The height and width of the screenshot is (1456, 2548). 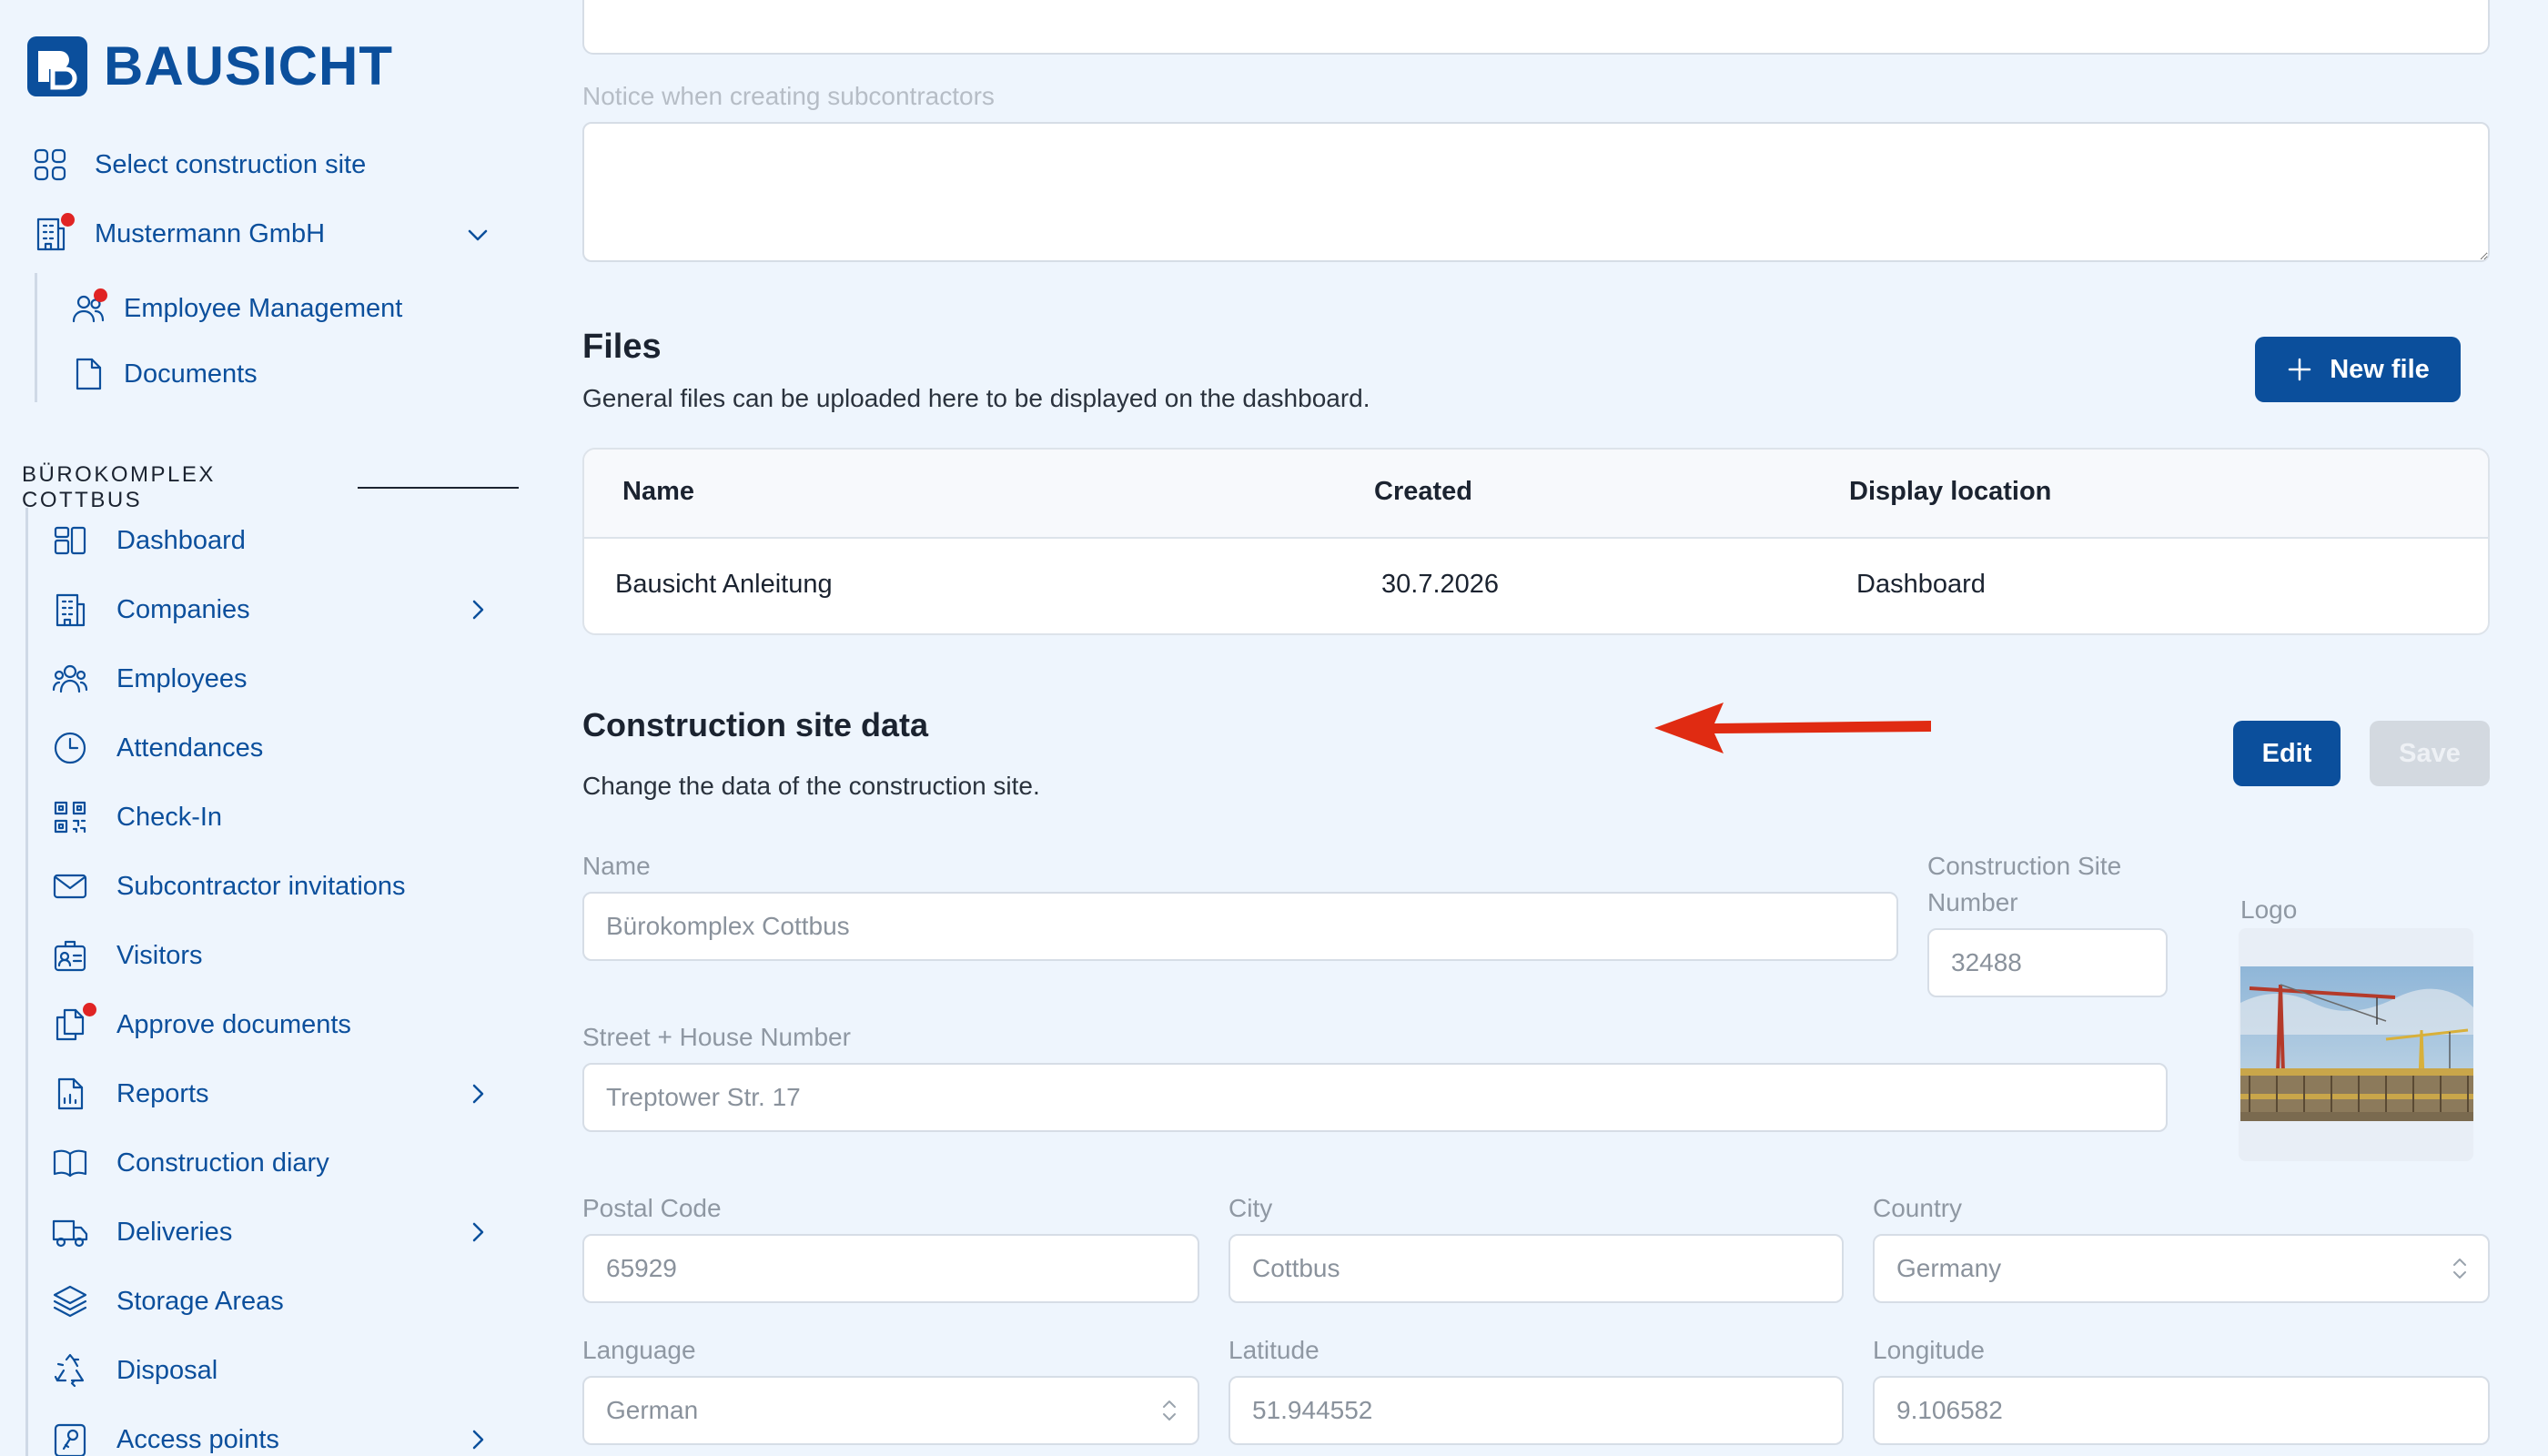 I want to click on report-icon, so click(x=70, y=1094).